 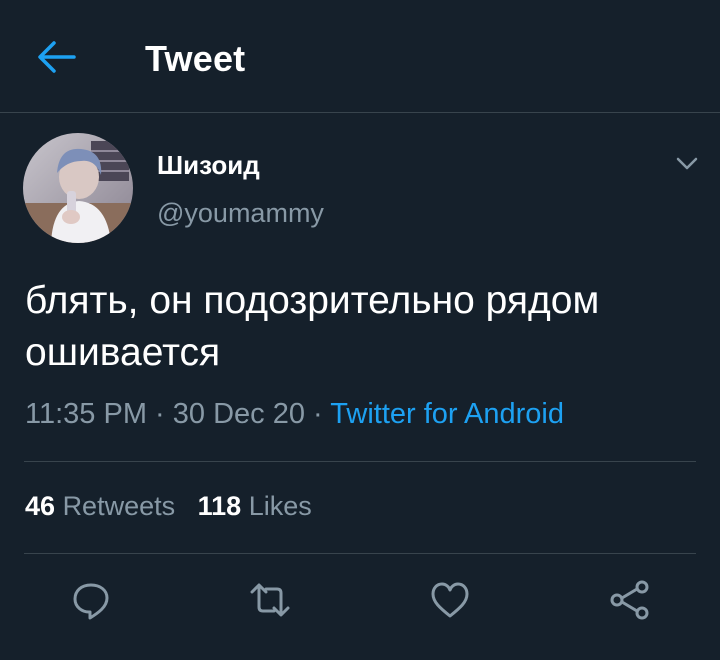 I want to click on tweet-date: 30 Dec 20, so click(x=238, y=414).